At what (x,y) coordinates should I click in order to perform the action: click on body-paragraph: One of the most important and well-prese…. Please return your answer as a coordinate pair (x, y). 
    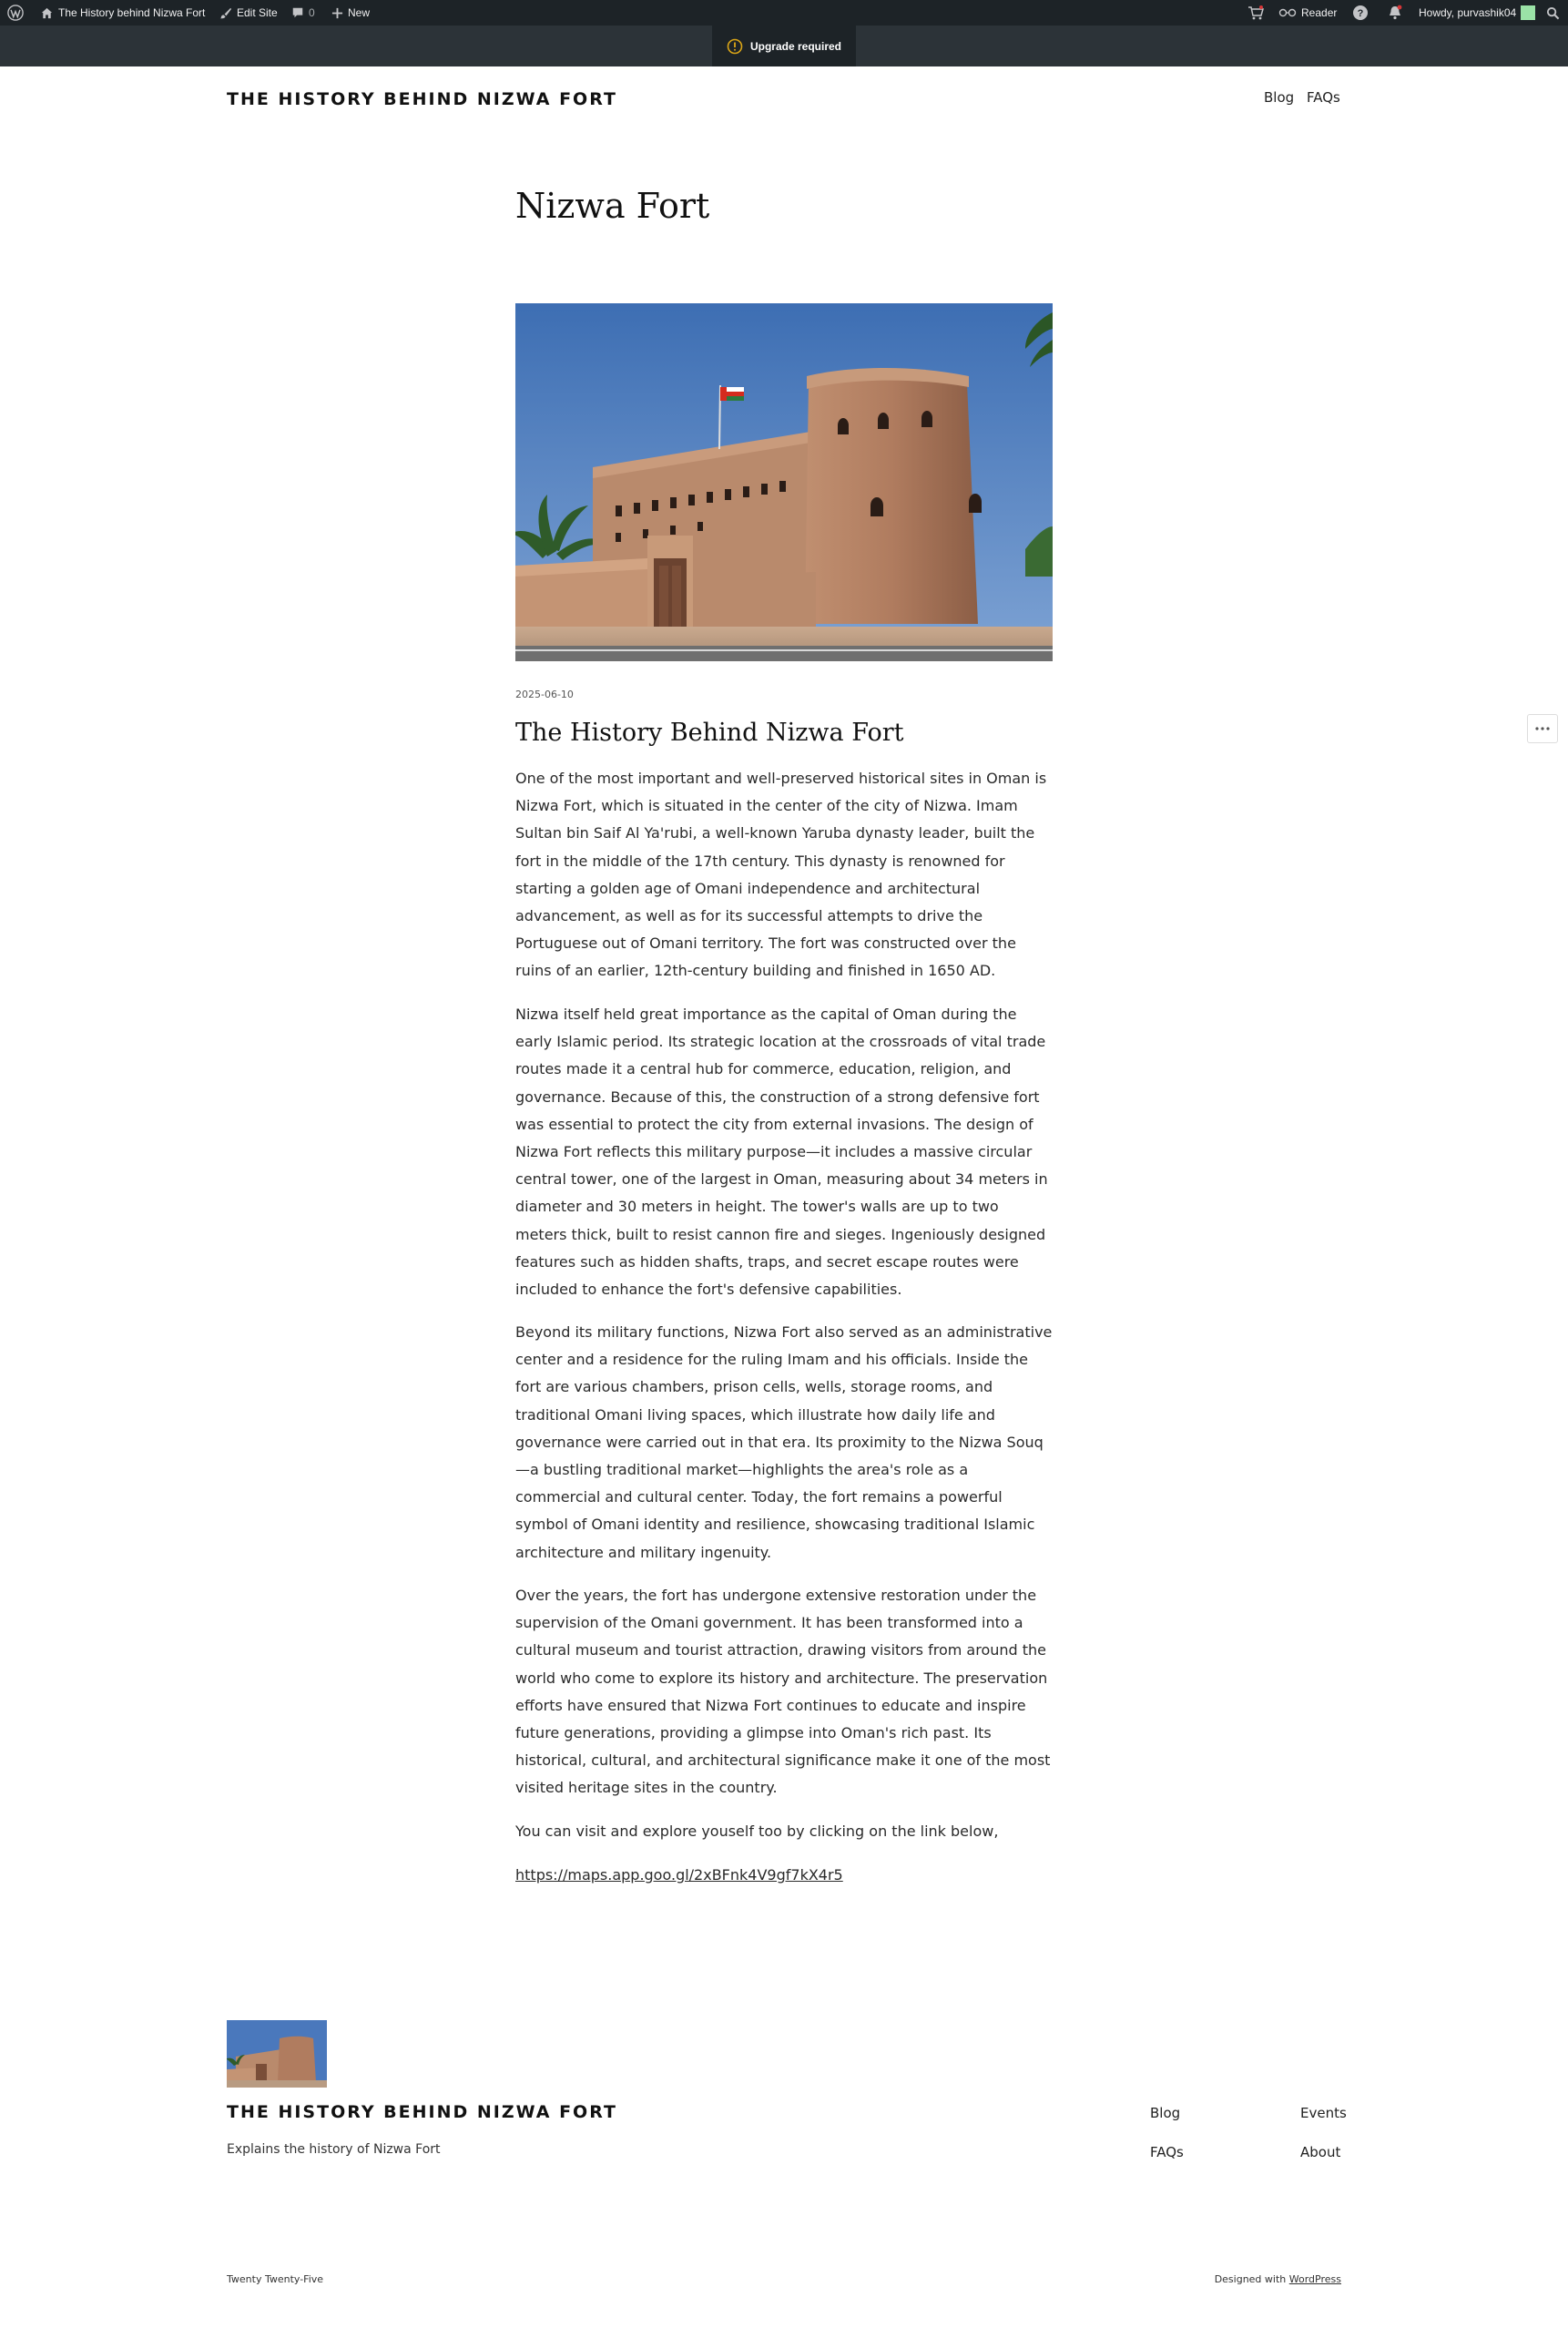
    Looking at the image, I should click on (781, 875).